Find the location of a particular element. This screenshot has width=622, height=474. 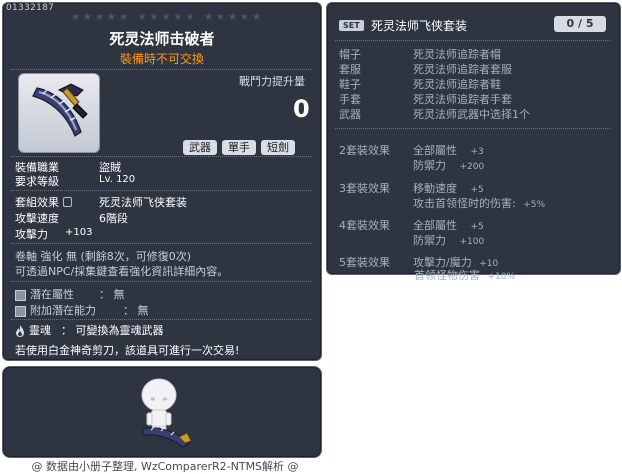

soul-flame-icon is located at coordinates (20, 331).